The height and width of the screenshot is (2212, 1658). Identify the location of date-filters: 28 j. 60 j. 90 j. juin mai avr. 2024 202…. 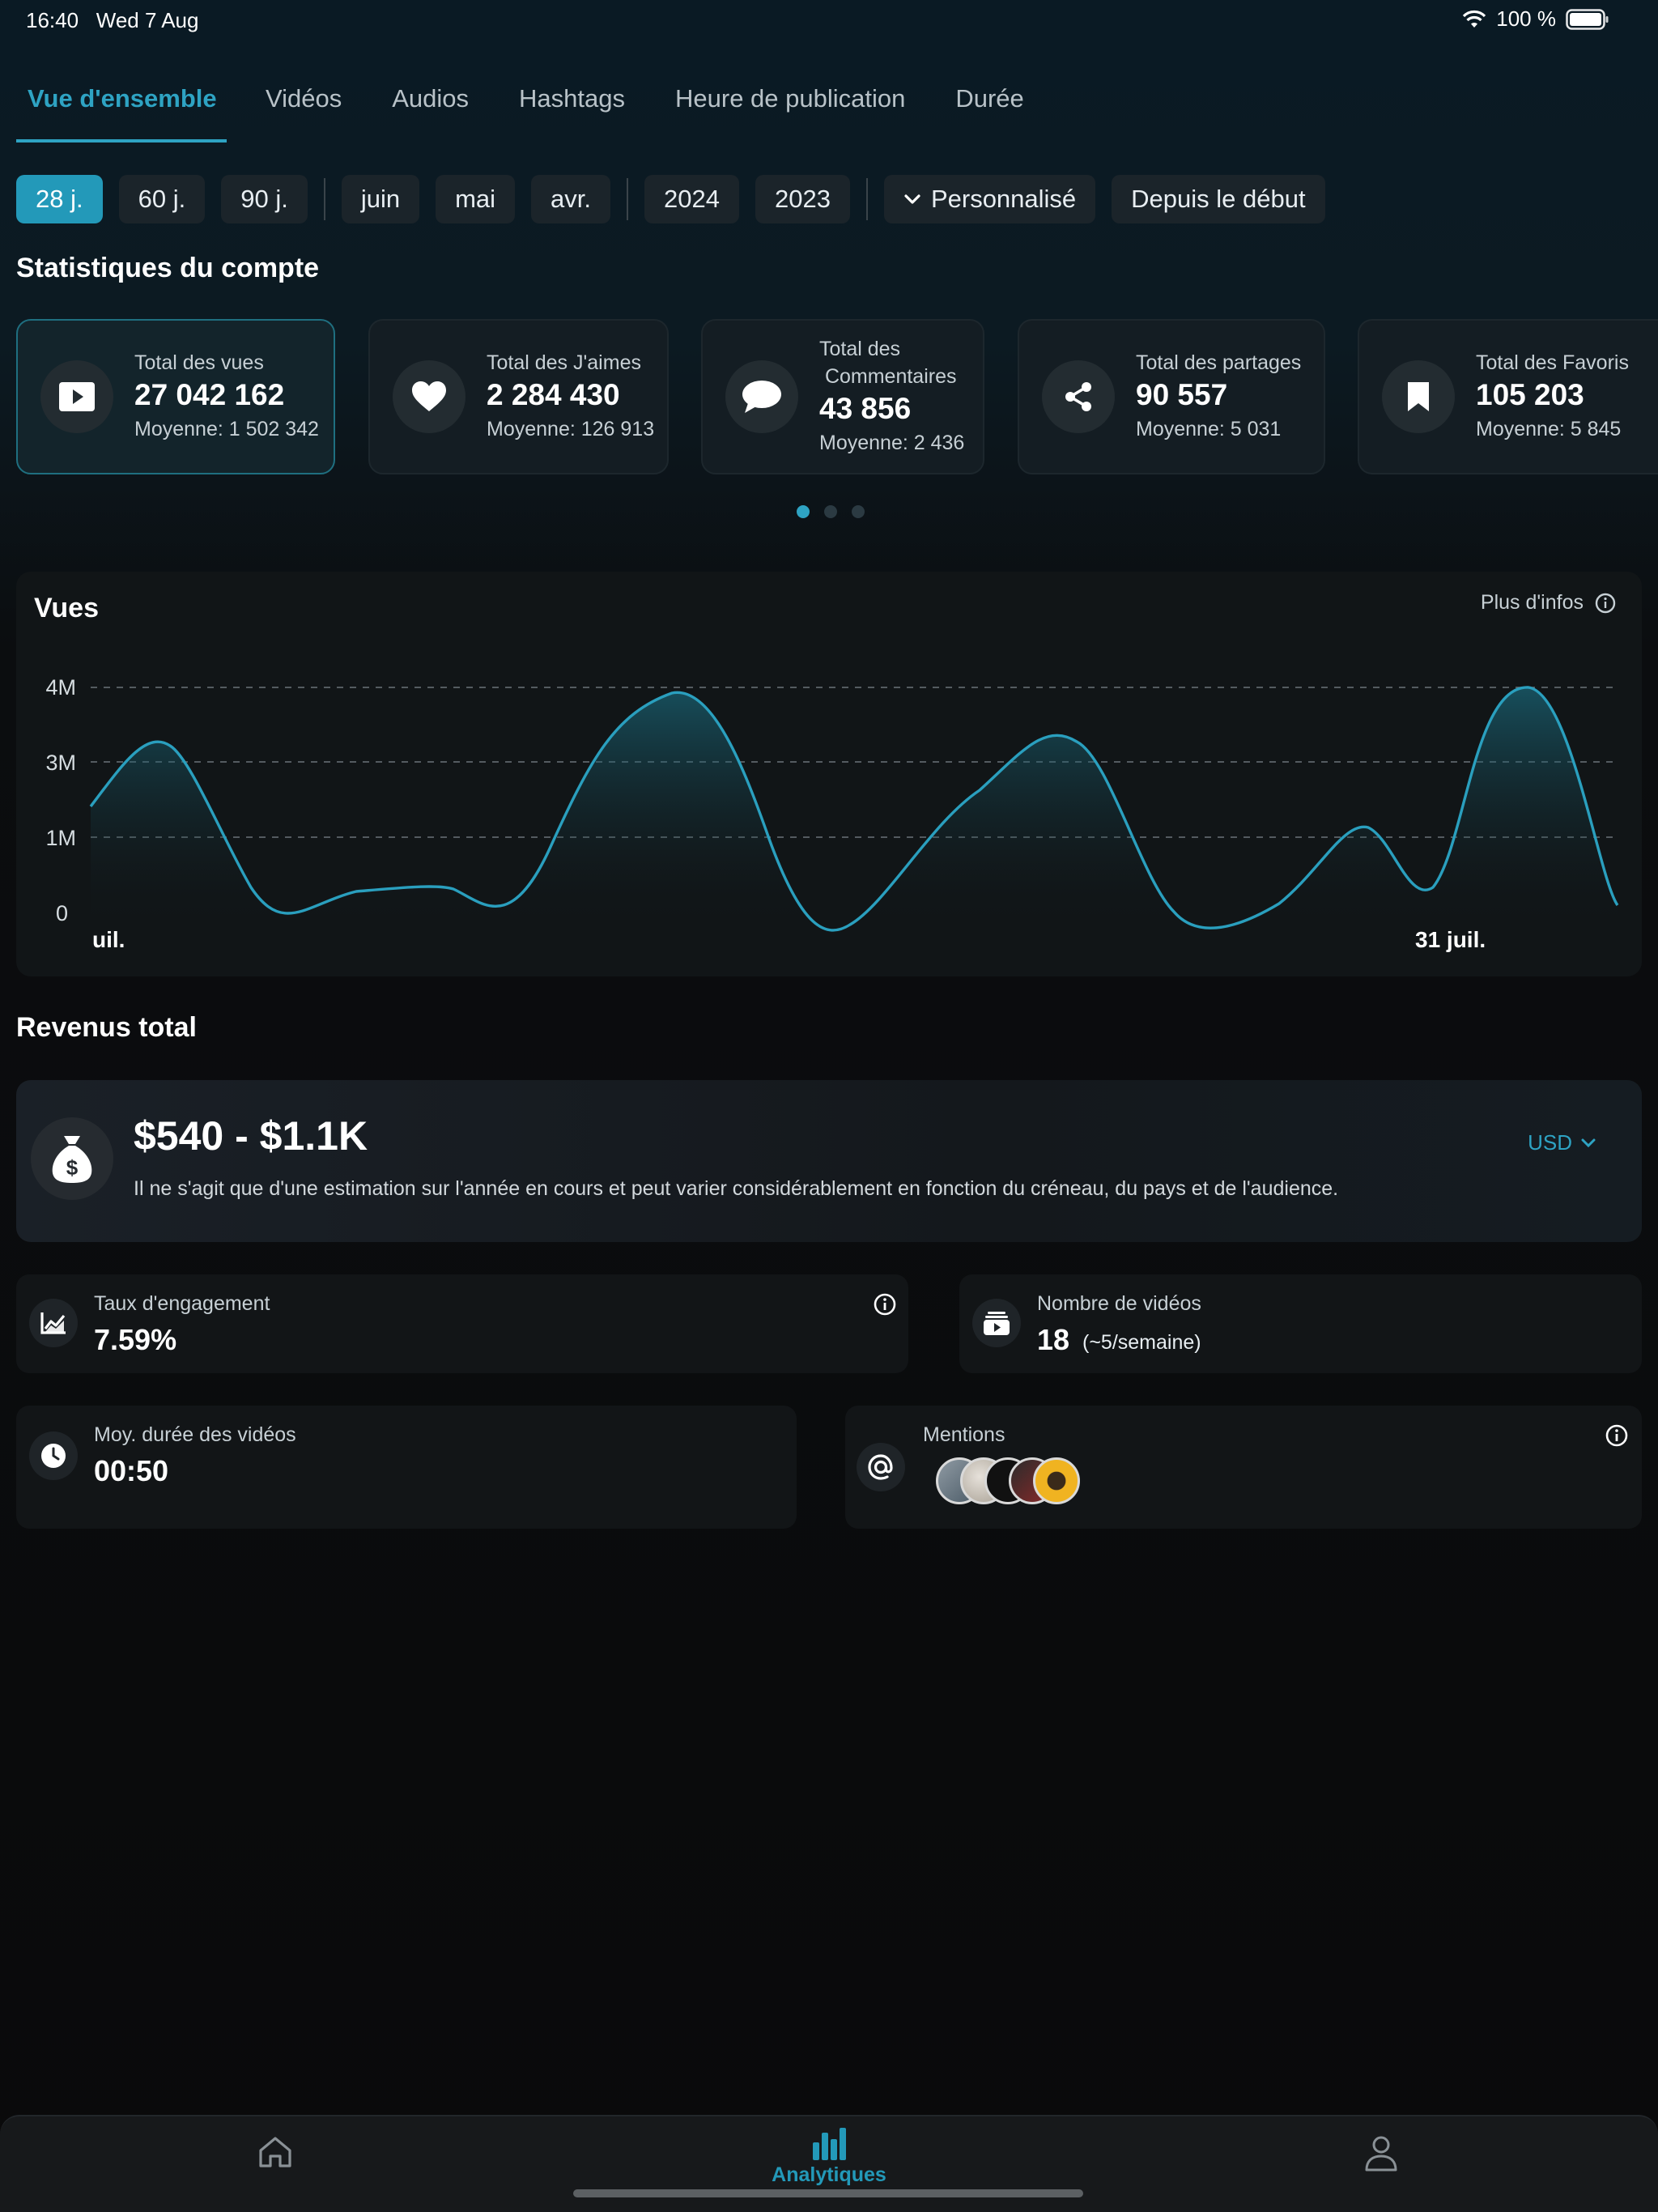
(670, 199).